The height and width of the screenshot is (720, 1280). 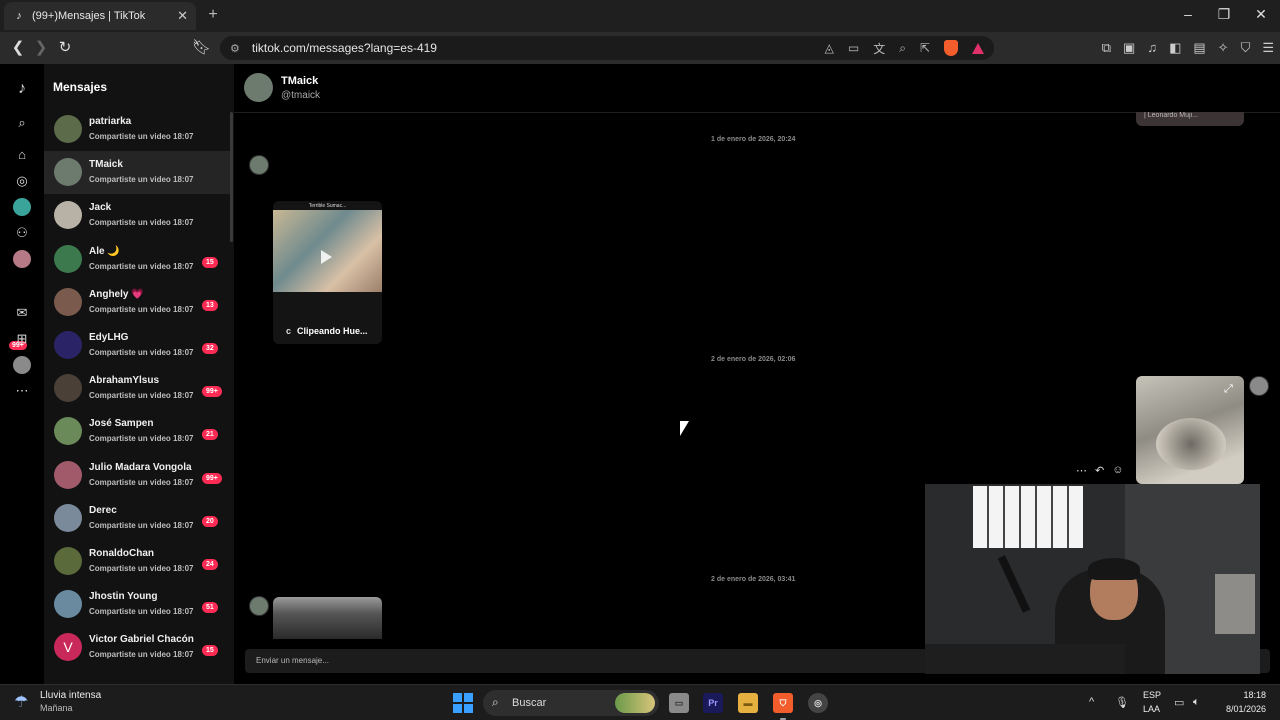 What do you see at coordinates (300, 95) in the screenshot?
I see `chat-contact-handle: @tmaick` at bounding box center [300, 95].